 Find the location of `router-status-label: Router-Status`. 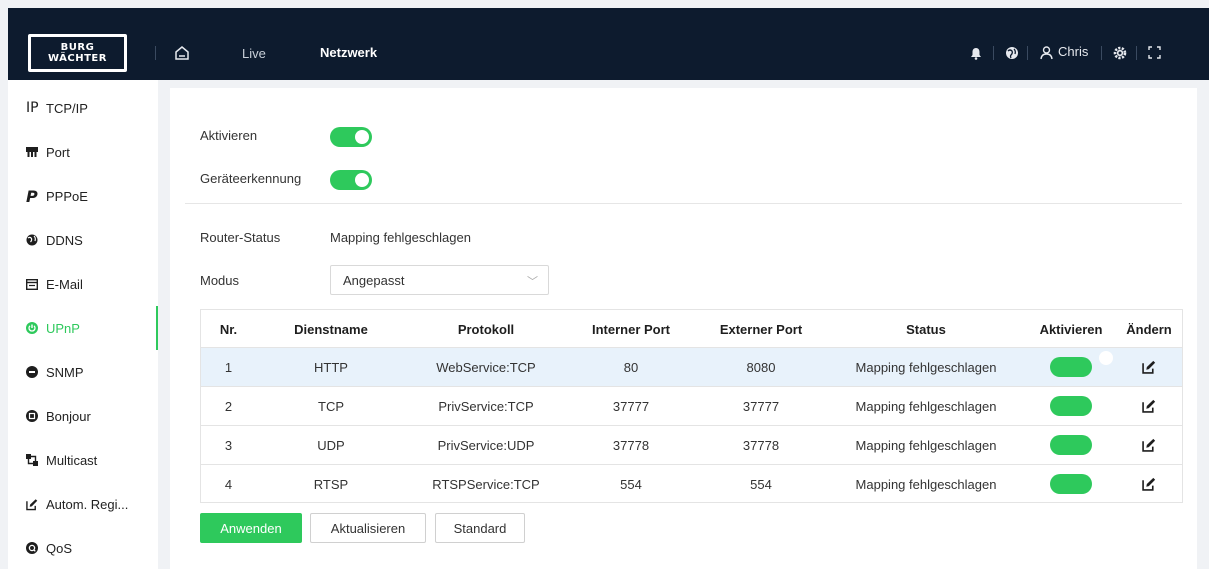

router-status-label: Router-Status is located at coordinates (240, 237).